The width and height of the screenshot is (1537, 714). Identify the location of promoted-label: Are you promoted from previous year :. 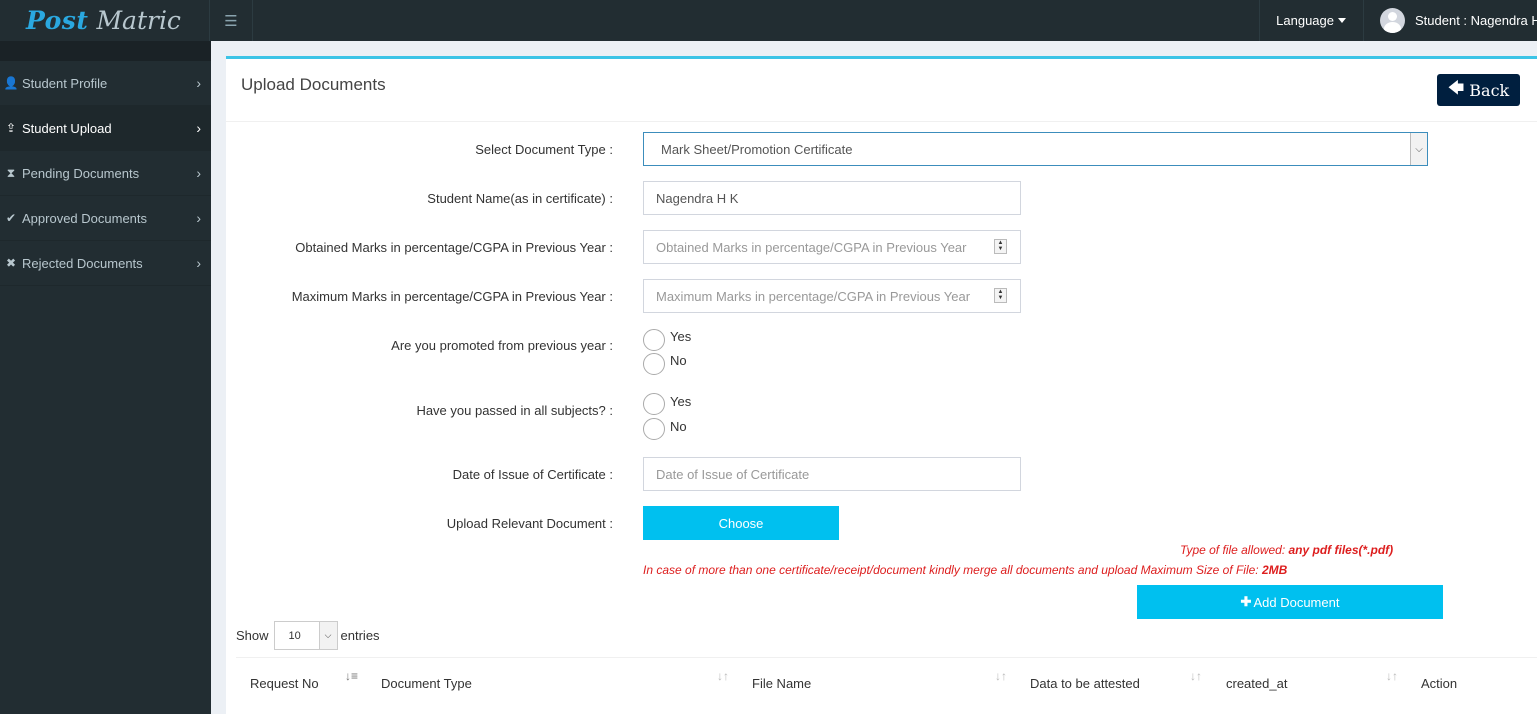
(502, 345).